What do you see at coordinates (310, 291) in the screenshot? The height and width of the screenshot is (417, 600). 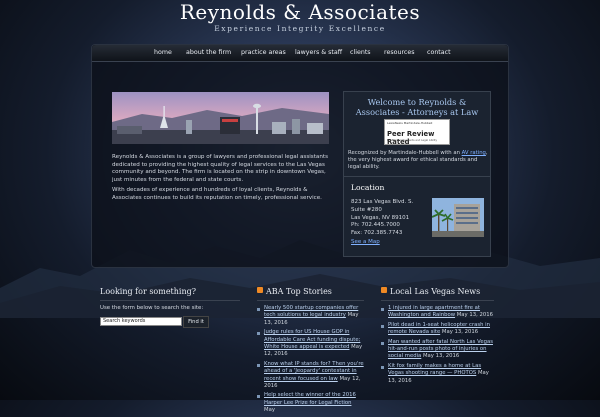 I see `aba-news-title: ABA Top Stories` at bounding box center [310, 291].